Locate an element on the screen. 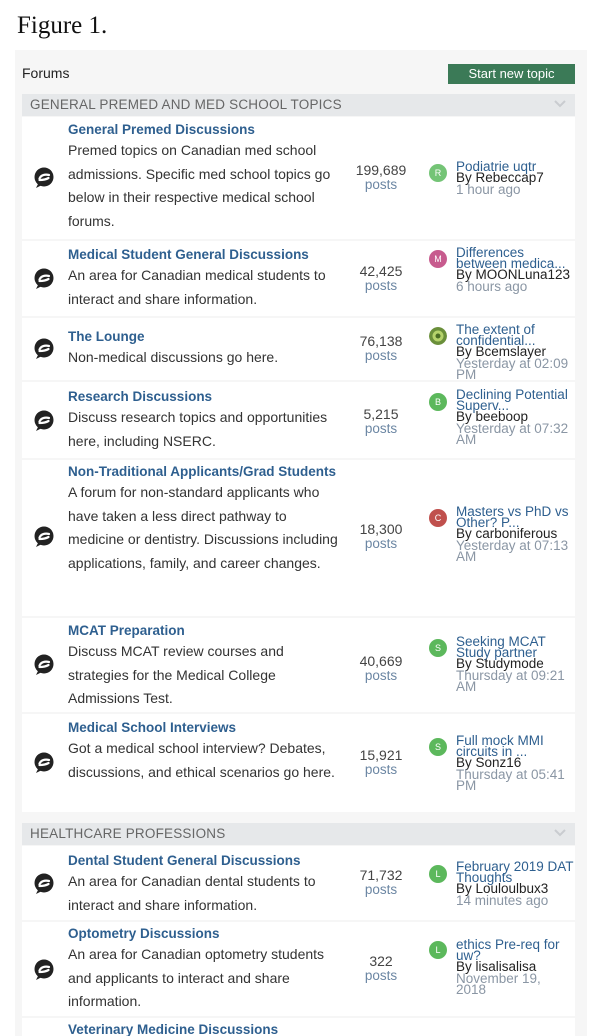 Image resolution: width=604 pixels, height=1036 pixels. forum-title-link: Dental Student General Discussions is located at coordinates (204, 861).